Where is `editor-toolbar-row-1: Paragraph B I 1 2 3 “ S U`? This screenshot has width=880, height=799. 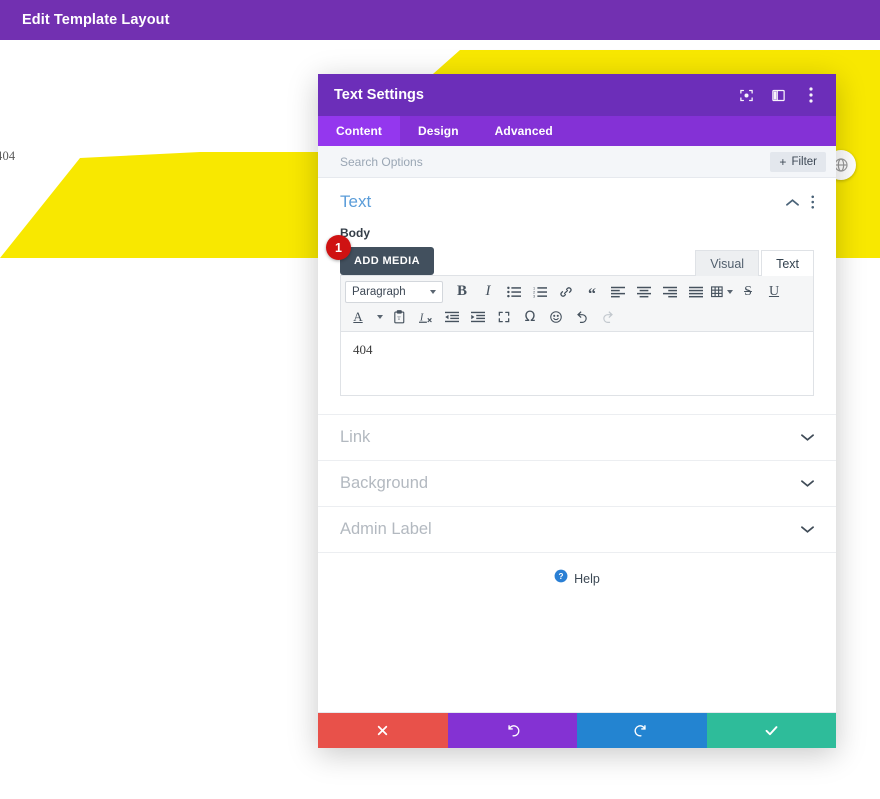
editor-toolbar-row-1: Paragraph B I 1 2 3 “ S U is located at coordinates (577, 291).